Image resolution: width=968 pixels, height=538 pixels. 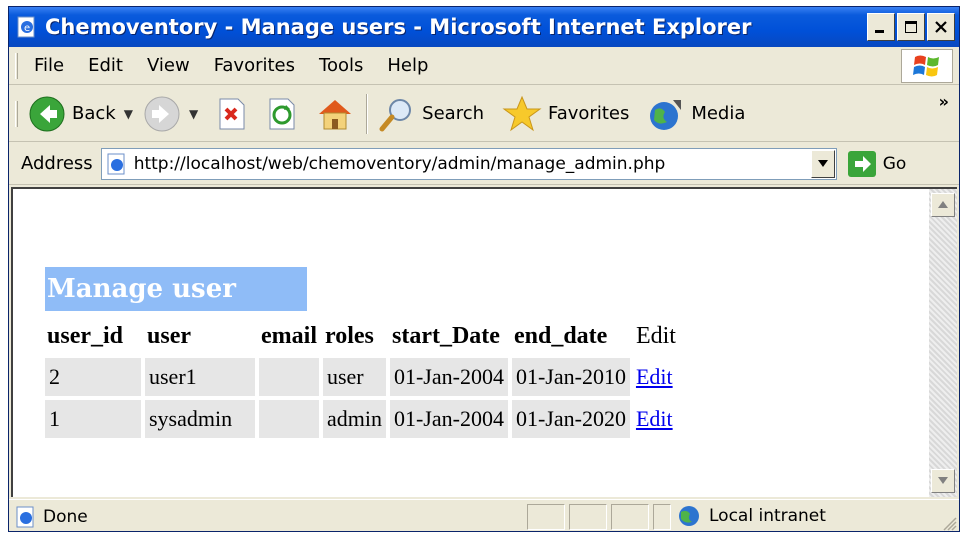 I want to click on cell-user-id: 2, so click(x=93, y=377).